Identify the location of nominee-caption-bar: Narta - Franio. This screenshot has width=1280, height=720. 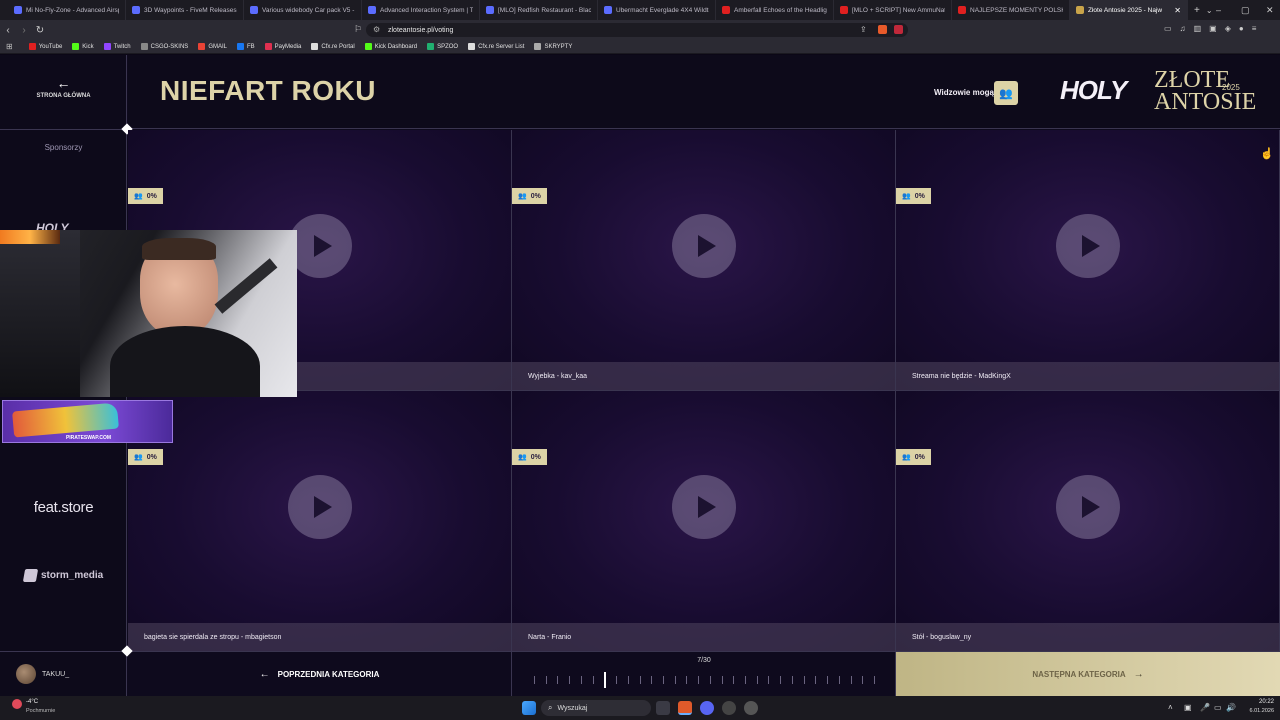
(703, 637).